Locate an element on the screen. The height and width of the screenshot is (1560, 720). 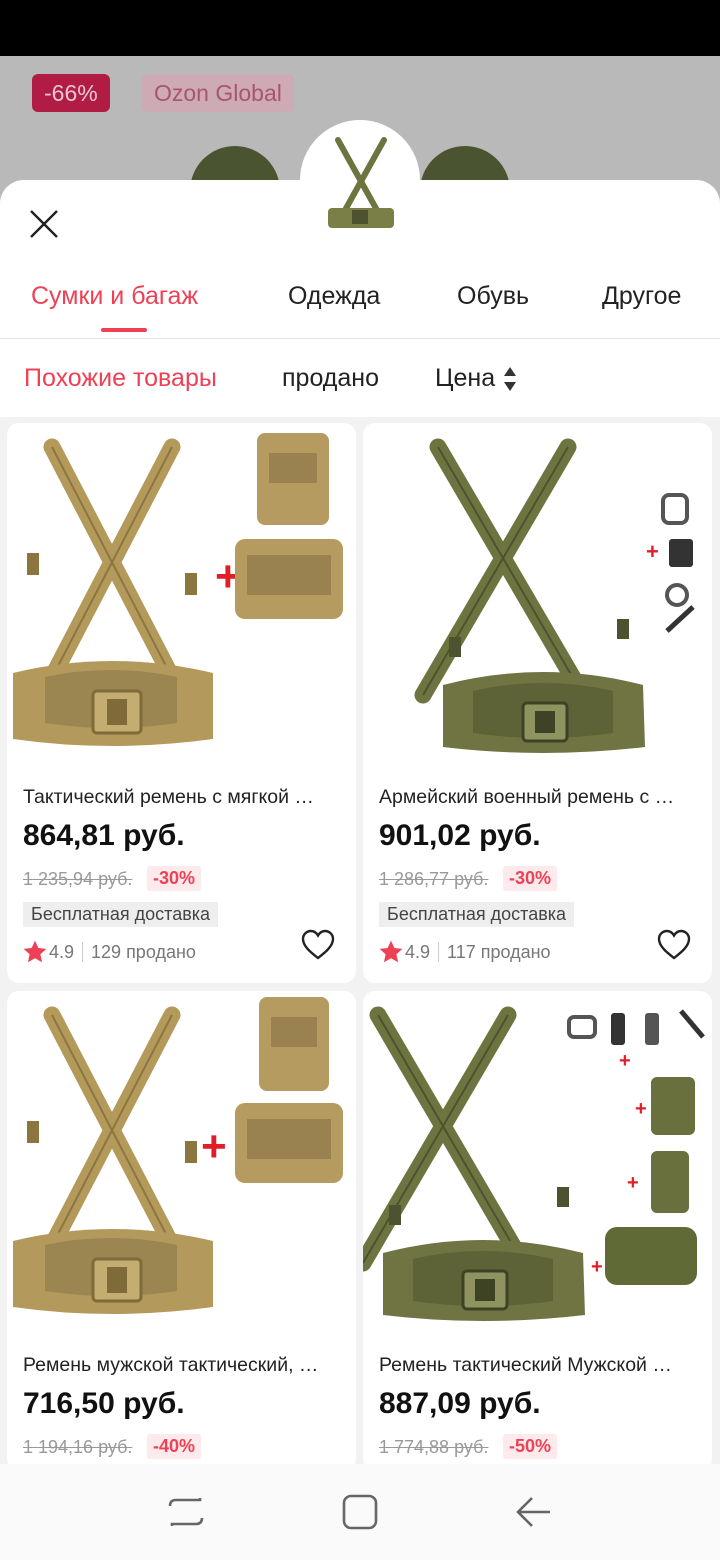
sold-count: 129 продано is located at coordinates (143, 951).